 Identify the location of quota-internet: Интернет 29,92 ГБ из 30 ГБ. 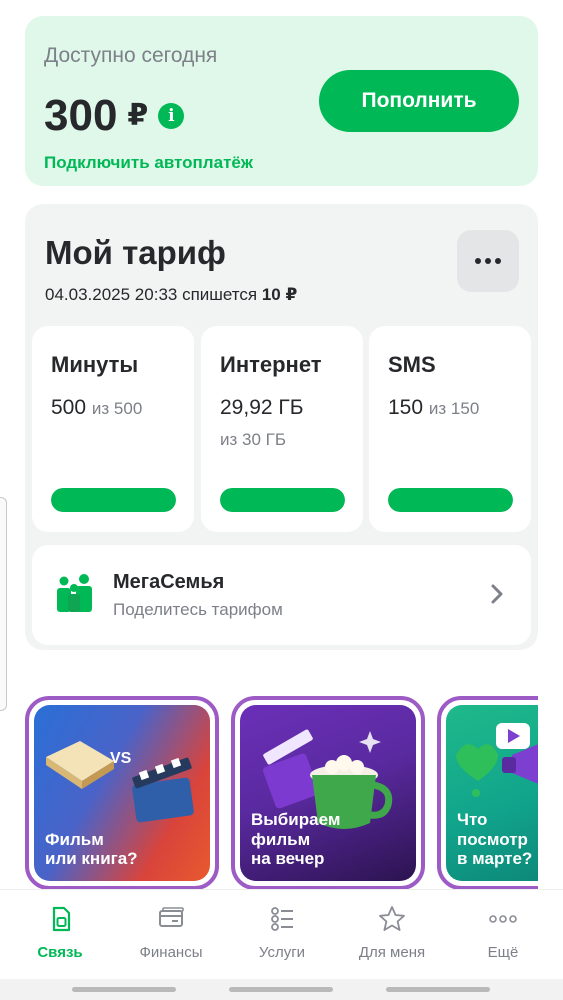
(282, 429).